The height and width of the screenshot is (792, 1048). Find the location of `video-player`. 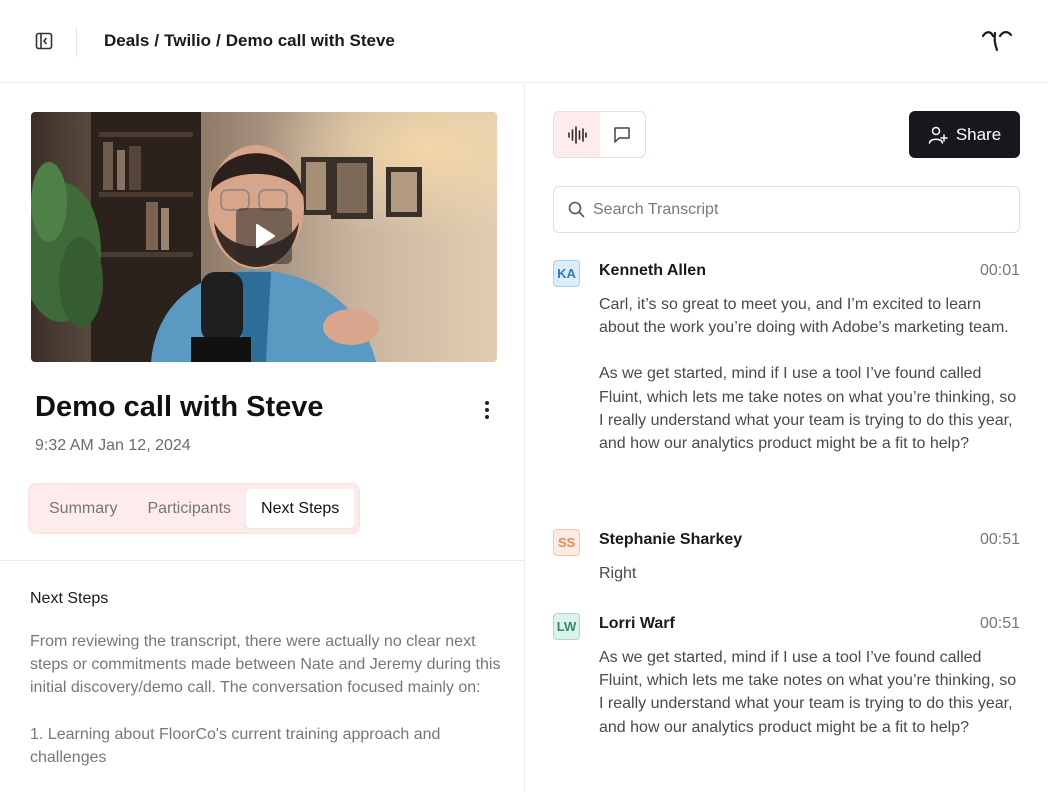

video-player is located at coordinates (264, 237).